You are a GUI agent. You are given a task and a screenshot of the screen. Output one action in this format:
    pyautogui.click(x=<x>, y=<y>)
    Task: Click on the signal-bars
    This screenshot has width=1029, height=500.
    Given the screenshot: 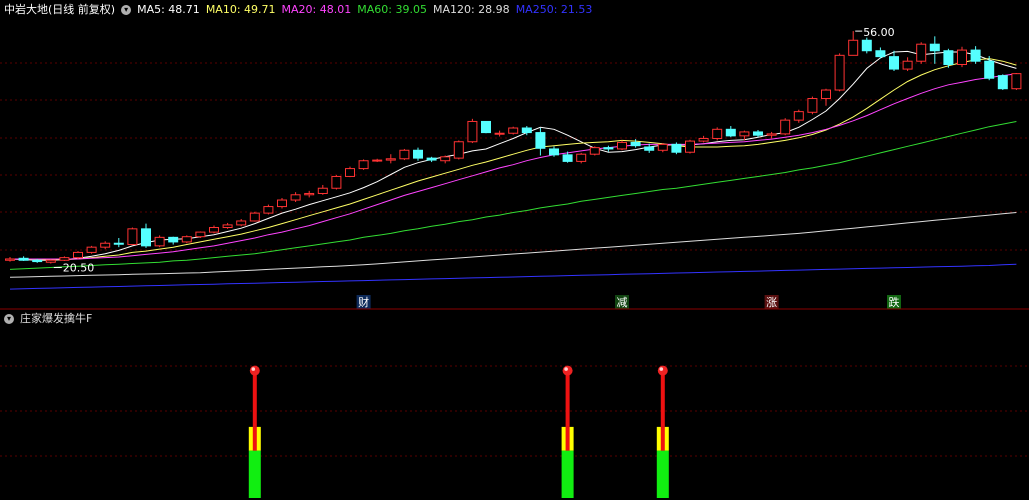 What is the action you would take?
    pyautogui.click(x=458, y=431)
    